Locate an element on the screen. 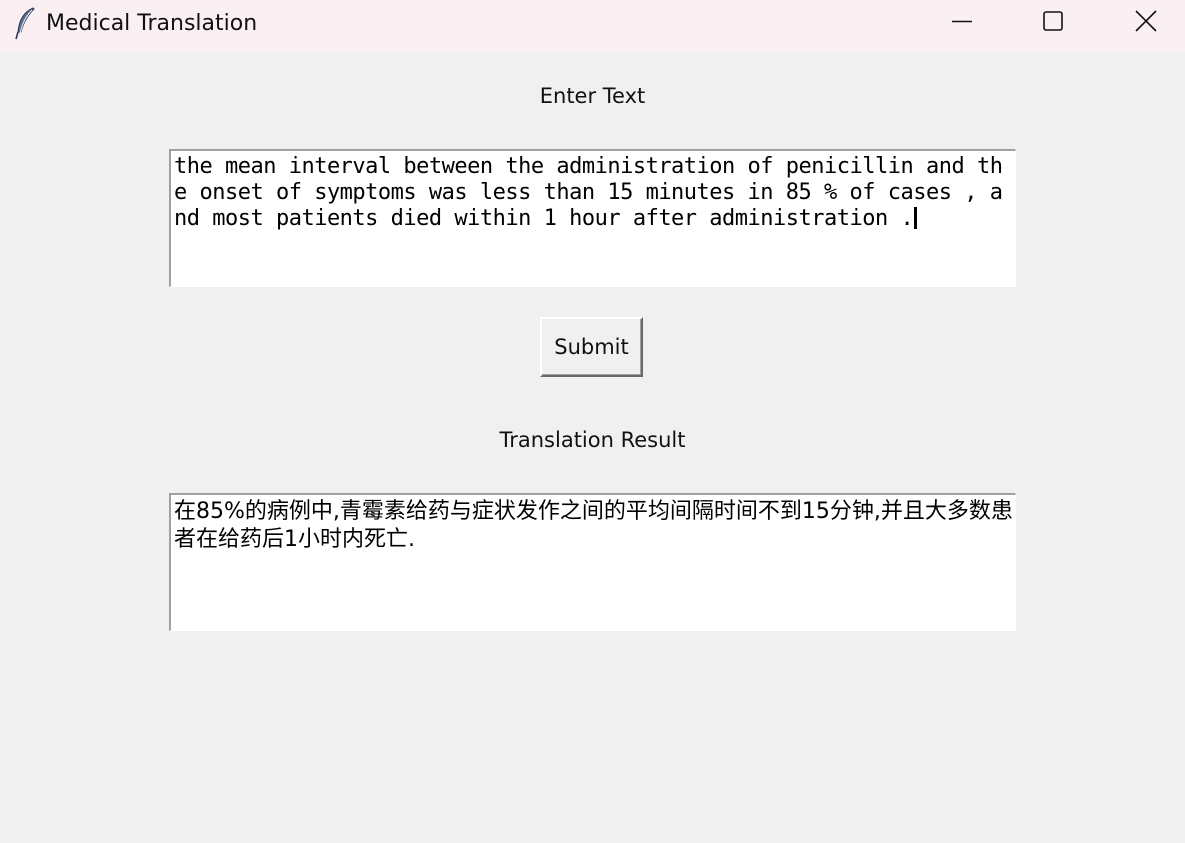  enter-text-label: Enter Text is located at coordinates (592, 96).